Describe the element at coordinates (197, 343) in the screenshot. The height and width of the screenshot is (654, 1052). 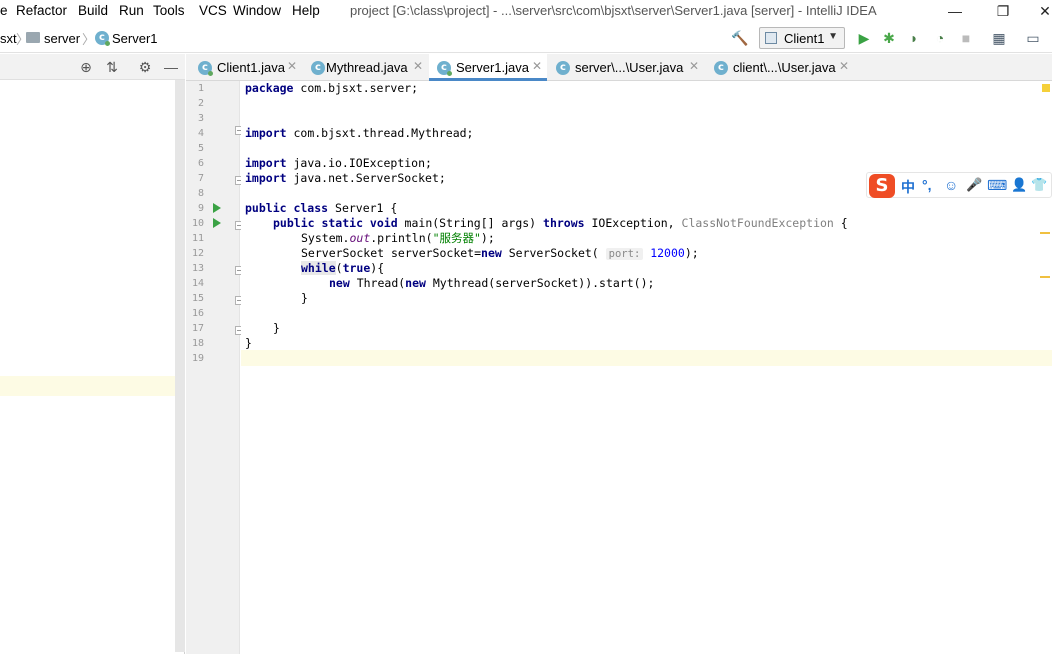
I see `line-number: 18` at that location.